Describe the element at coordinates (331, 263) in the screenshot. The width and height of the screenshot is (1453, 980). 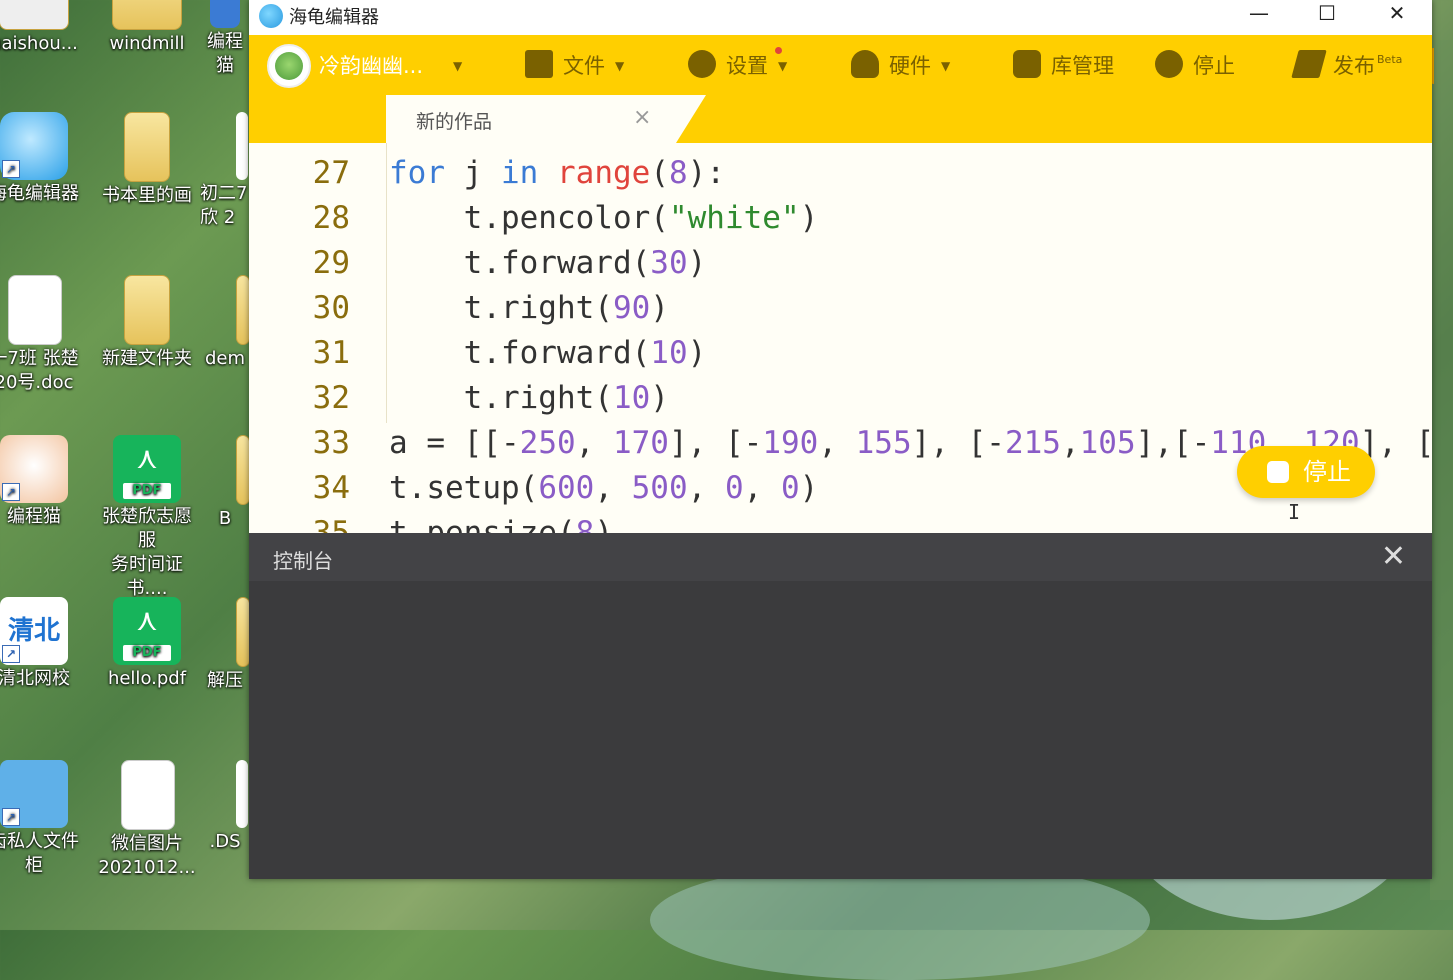
I see `line-number: 29` at that location.